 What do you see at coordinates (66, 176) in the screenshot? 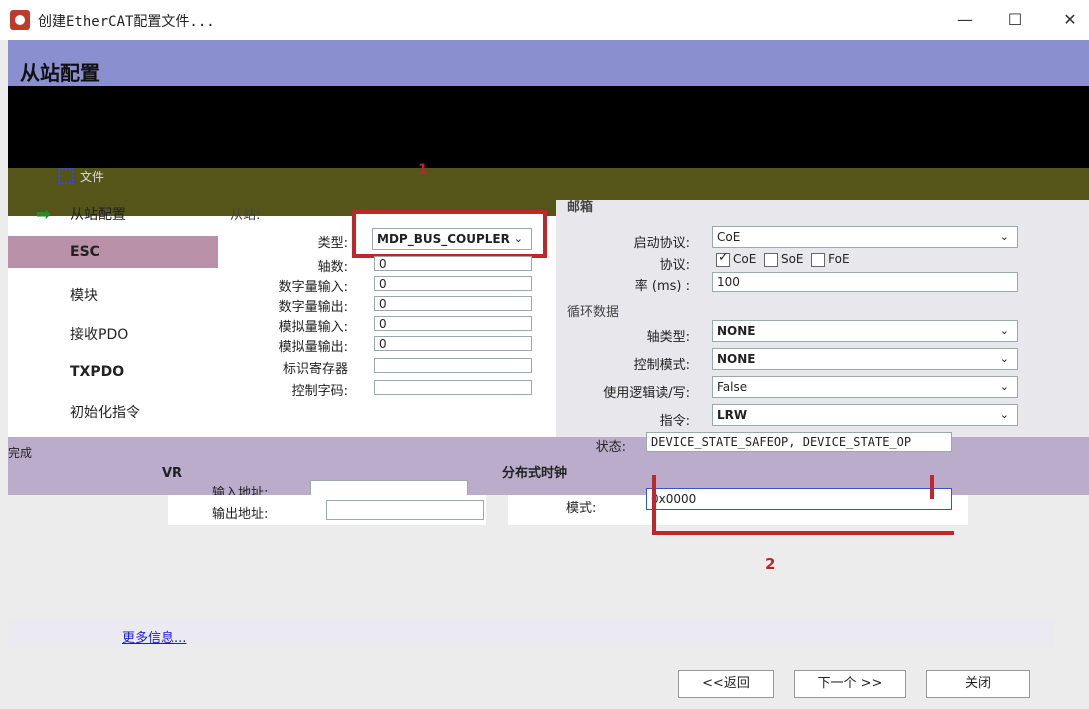
I see `file-icon` at bounding box center [66, 176].